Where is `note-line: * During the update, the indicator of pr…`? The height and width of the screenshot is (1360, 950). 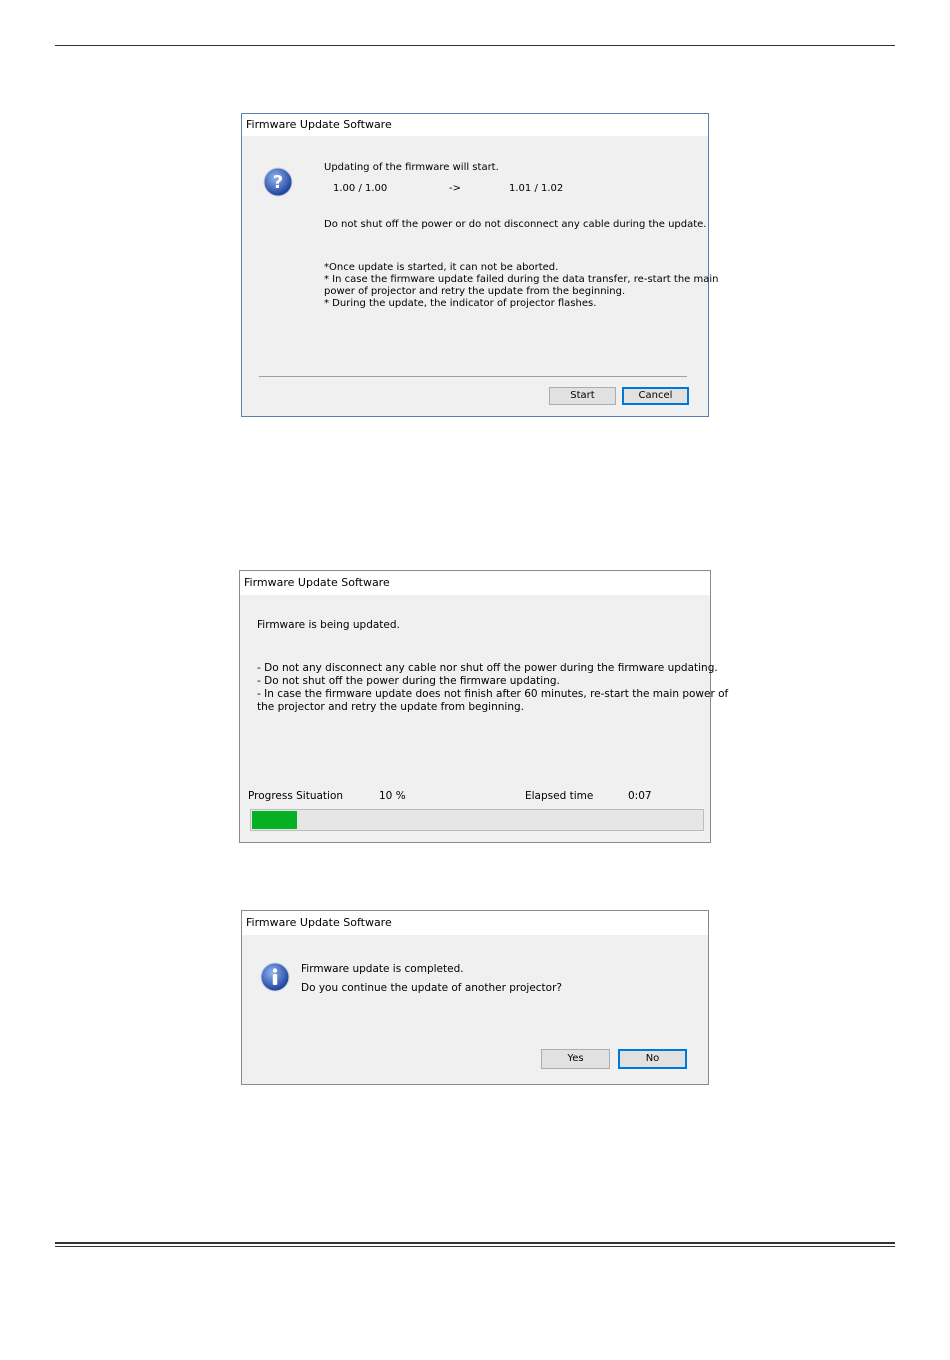
note-line: * During the update, the indicator of pr… is located at coordinates (460, 303).